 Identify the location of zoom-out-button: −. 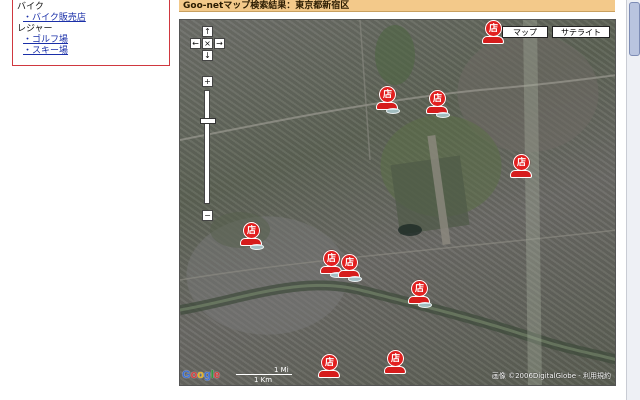
(207, 215).